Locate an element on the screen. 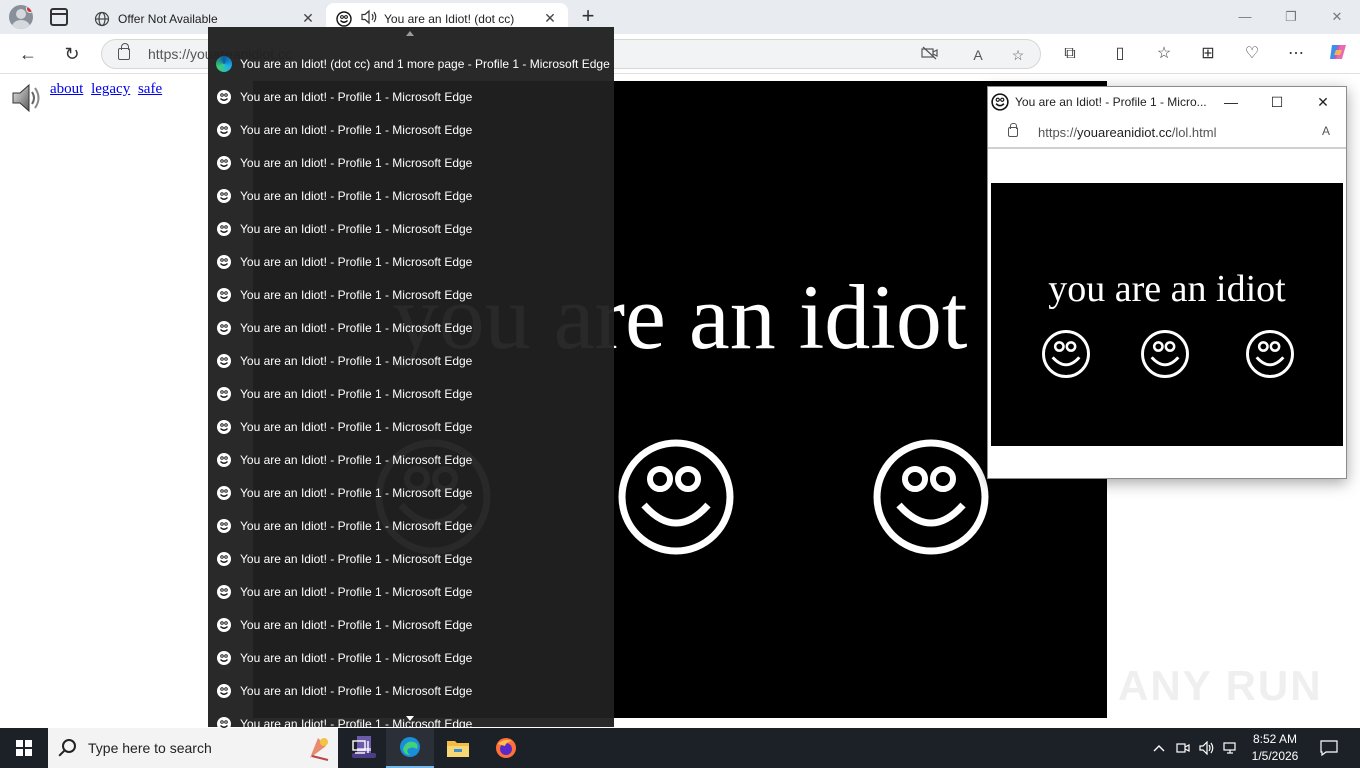 The image size is (1360, 768). tab-actions-icon is located at coordinates (59, 17).